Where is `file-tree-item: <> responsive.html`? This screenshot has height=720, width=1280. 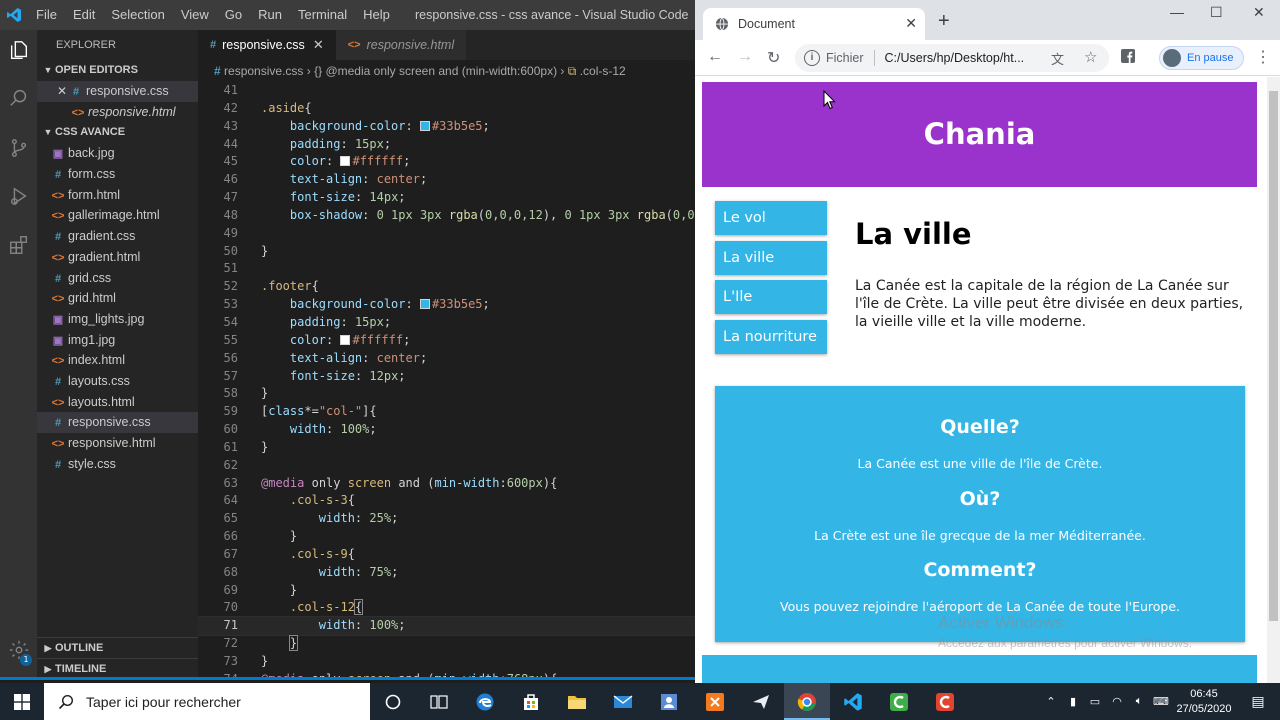
file-tree-item: <> responsive.html is located at coordinates (117, 443).